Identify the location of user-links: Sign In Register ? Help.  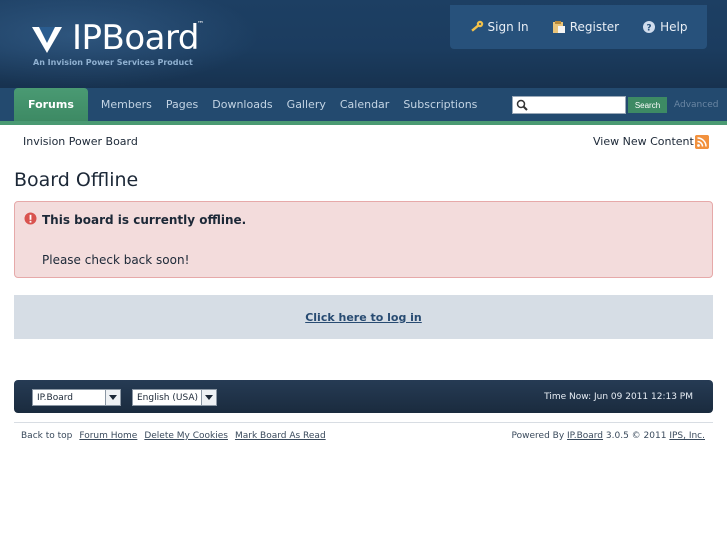
(578, 27).